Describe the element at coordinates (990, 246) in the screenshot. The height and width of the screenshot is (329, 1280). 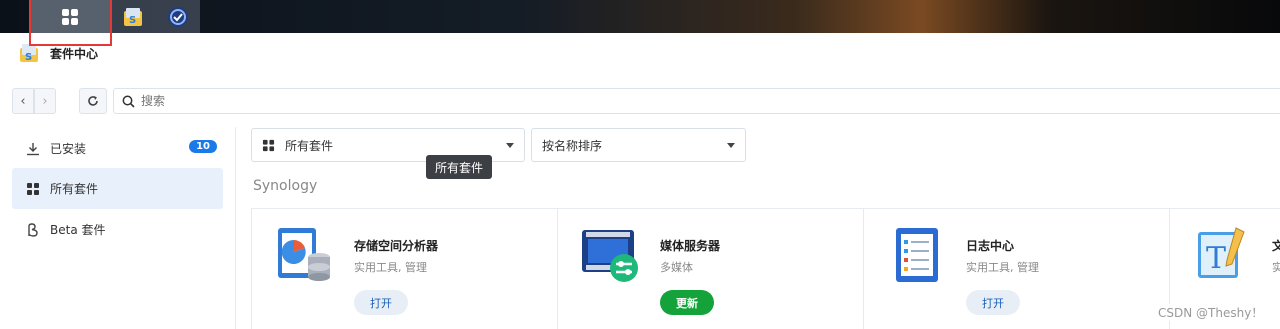
I see `package-name: 日志中心` at that location.